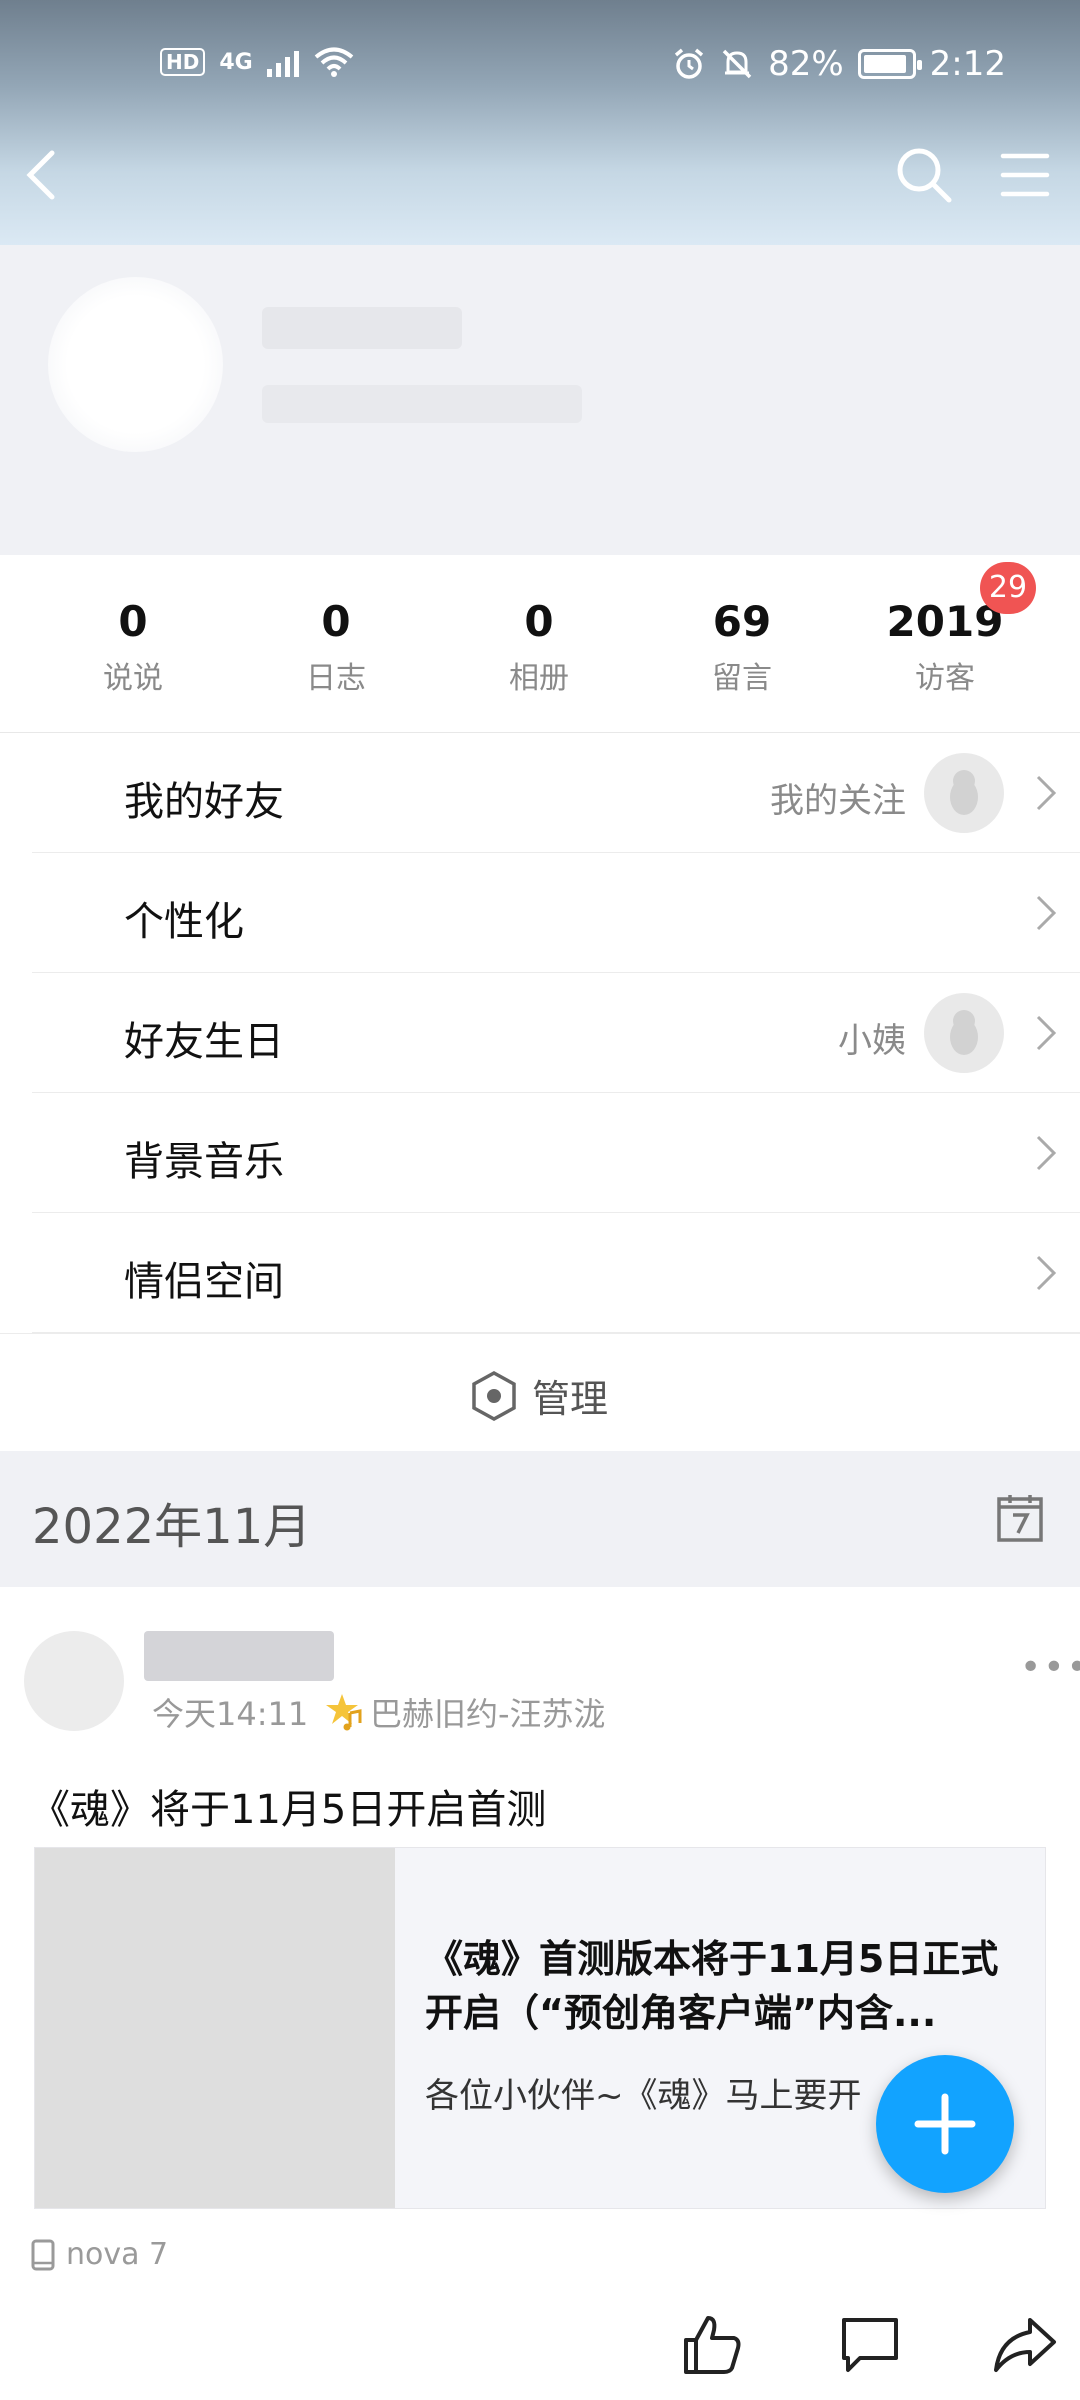 This screenshot has height=2400, width=1080. Describe the element at coordinates (889, 64) in the screenshot. I see `battery-icon` at that location.